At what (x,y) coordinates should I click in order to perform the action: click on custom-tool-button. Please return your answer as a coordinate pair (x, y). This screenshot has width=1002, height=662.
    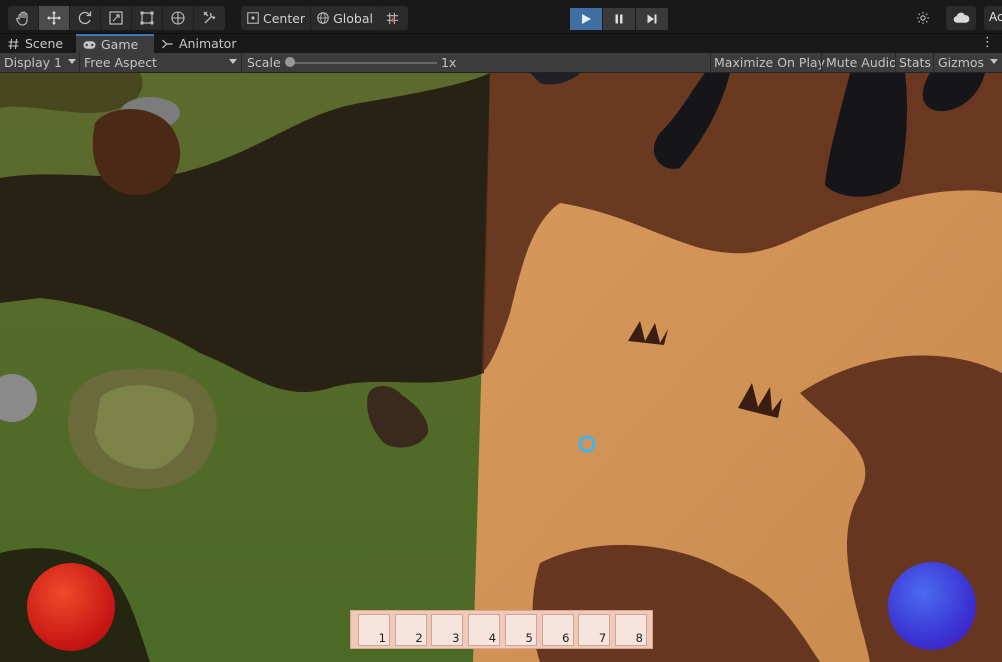
    Looking at the image, I should click on (209, 18).